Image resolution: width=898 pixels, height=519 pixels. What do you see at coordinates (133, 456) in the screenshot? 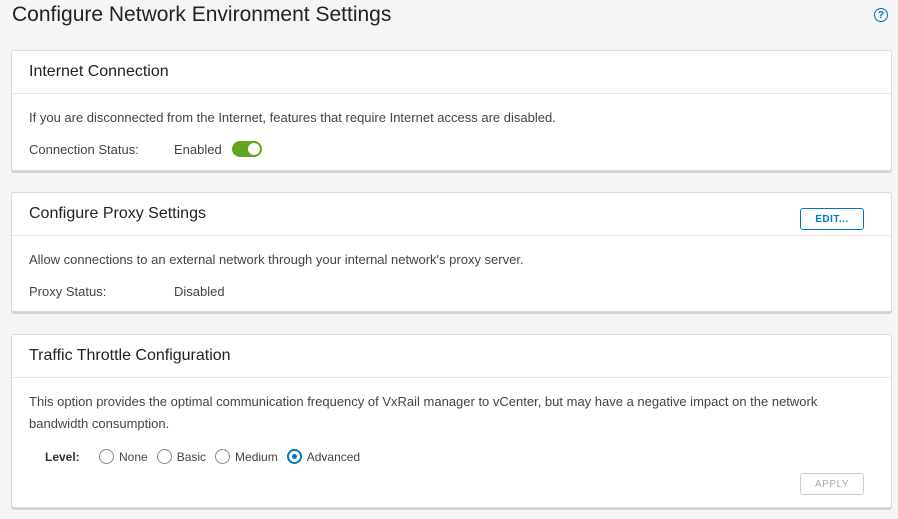
I see `level-option-label: None` at bounding box center [133, 456].